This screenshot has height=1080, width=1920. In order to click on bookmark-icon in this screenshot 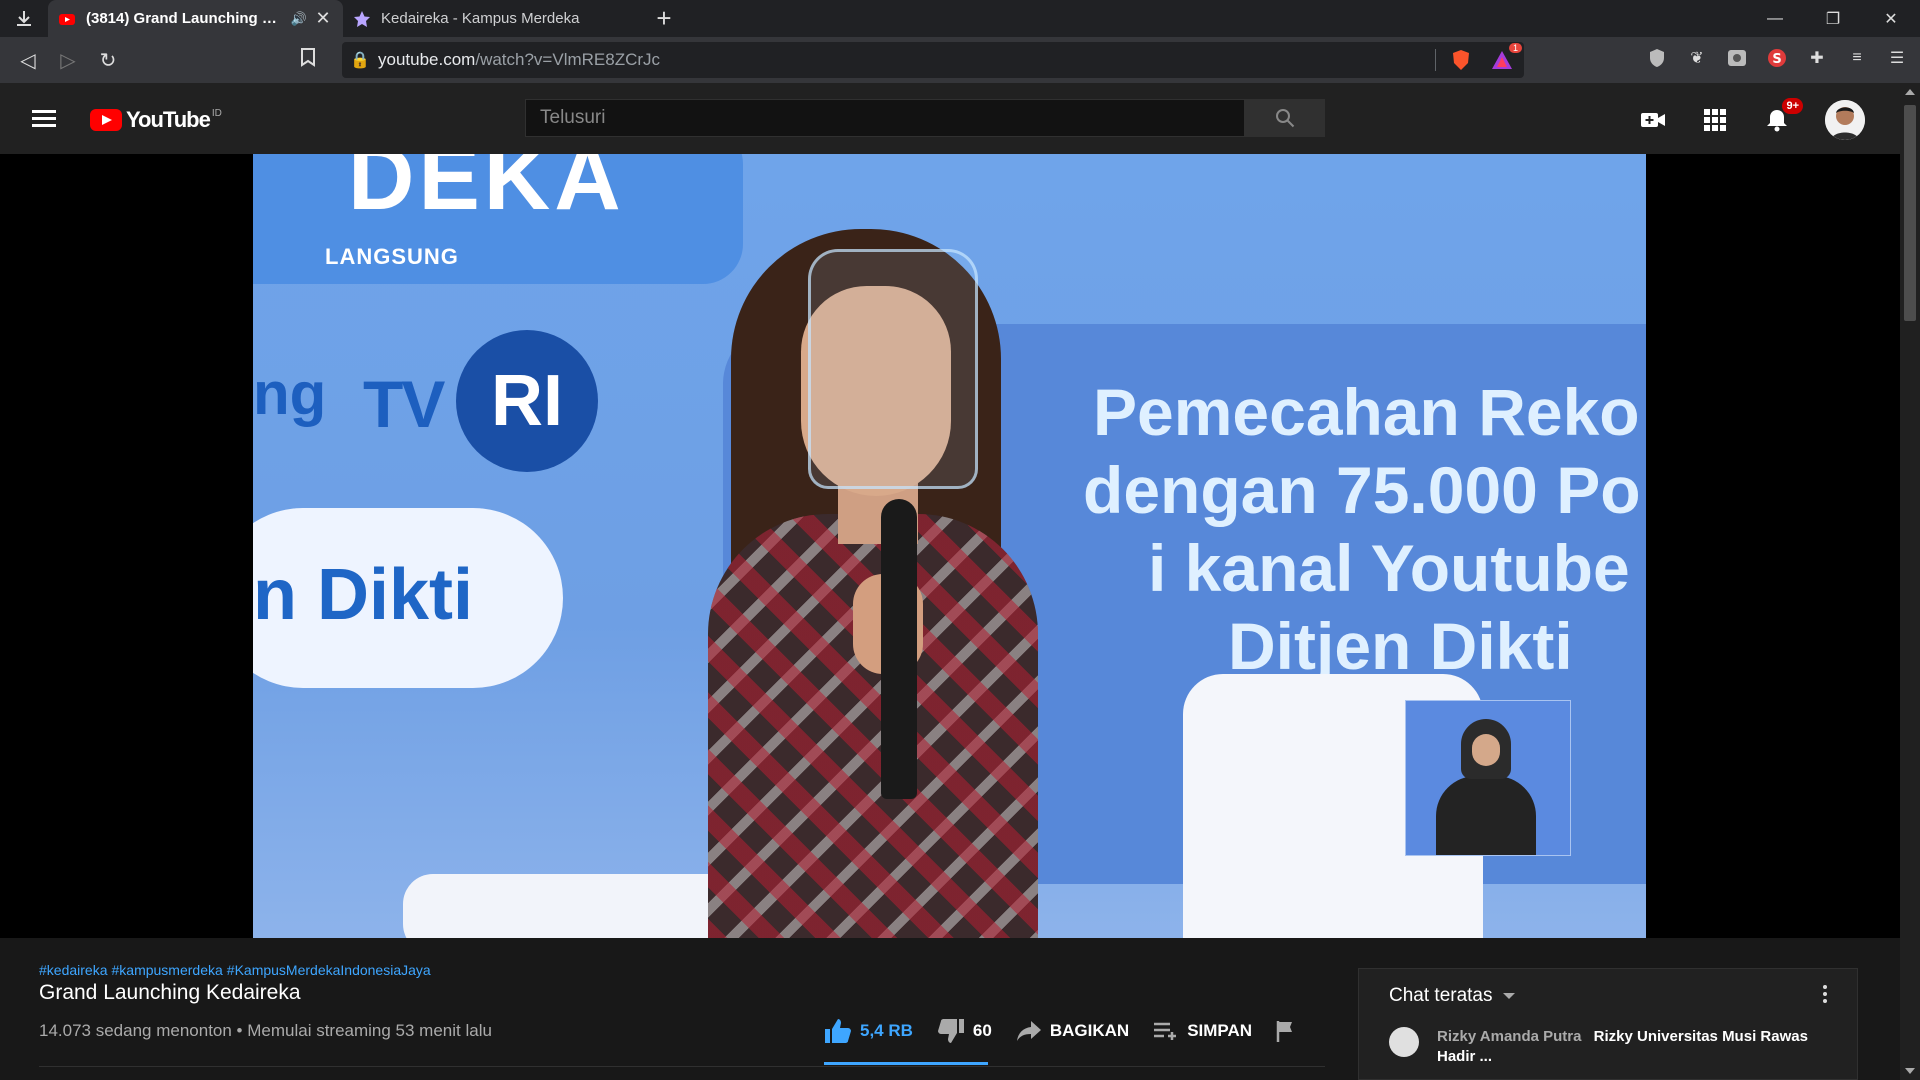, I will do `click(308, 59)`.